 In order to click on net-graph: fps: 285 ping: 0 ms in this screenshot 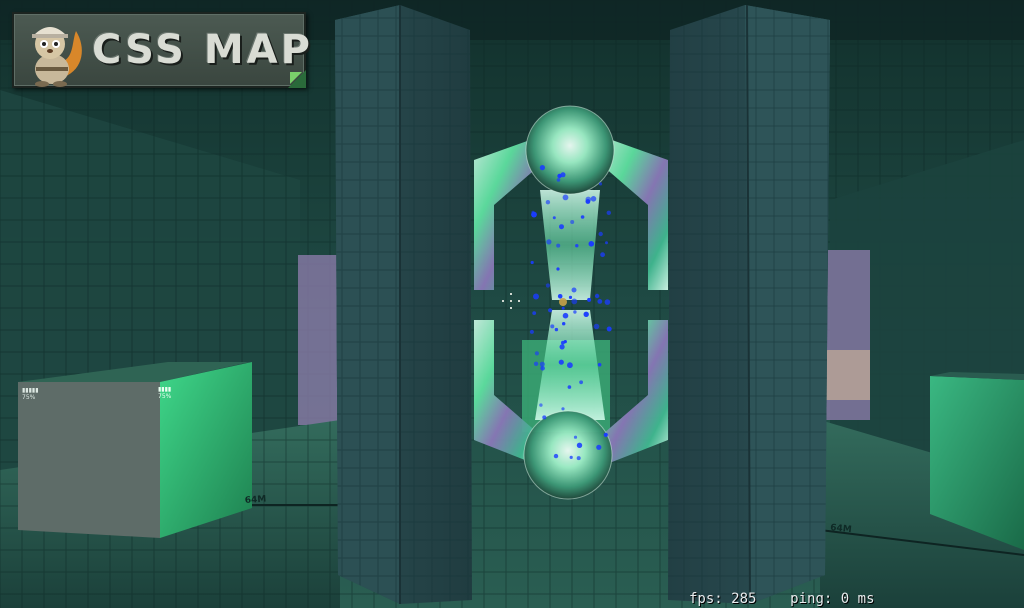, I will do `click(782, 599)`.